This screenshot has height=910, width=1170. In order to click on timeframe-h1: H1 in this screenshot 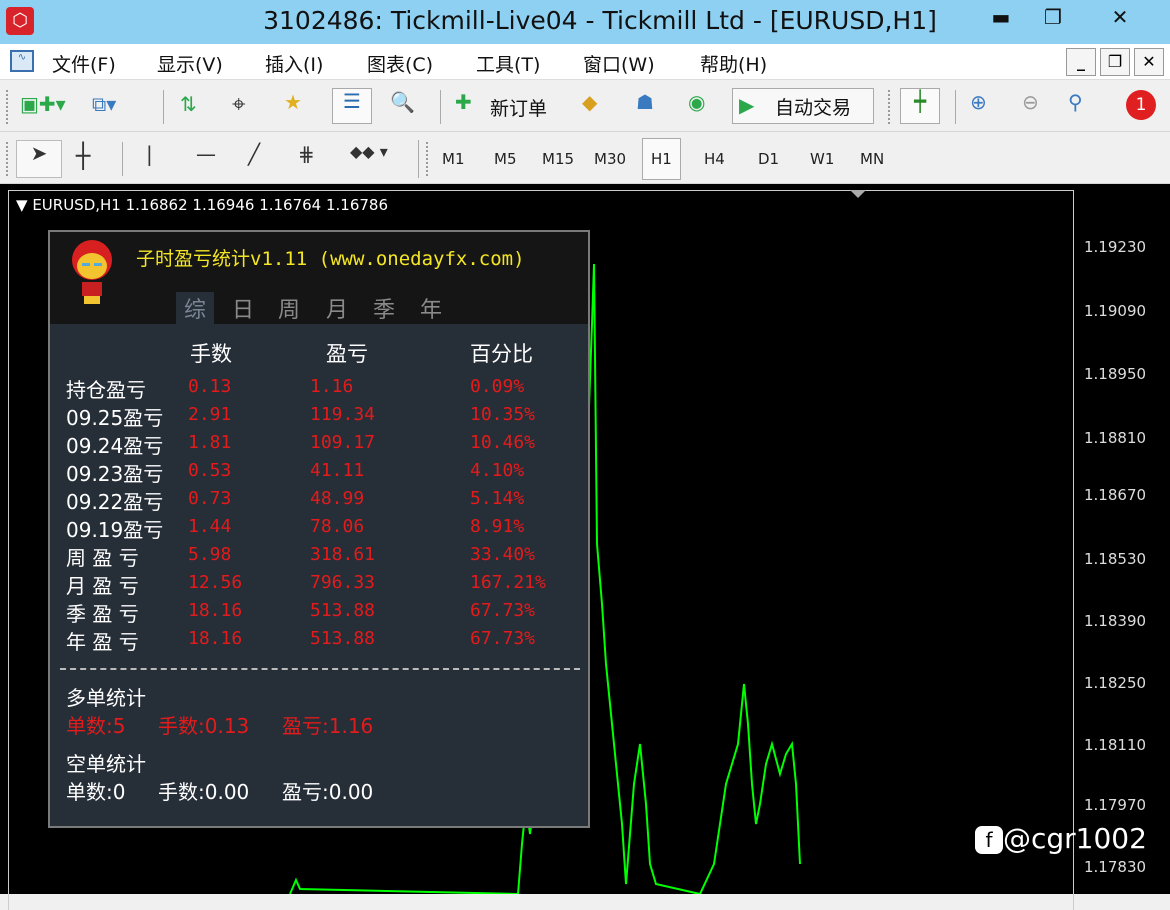, I will do `click(661, 159)`.